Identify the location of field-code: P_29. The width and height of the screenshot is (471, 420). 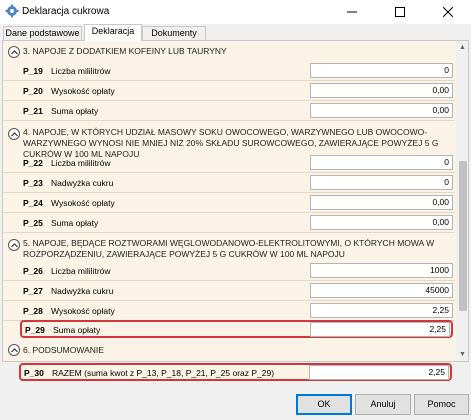
(35, 330).